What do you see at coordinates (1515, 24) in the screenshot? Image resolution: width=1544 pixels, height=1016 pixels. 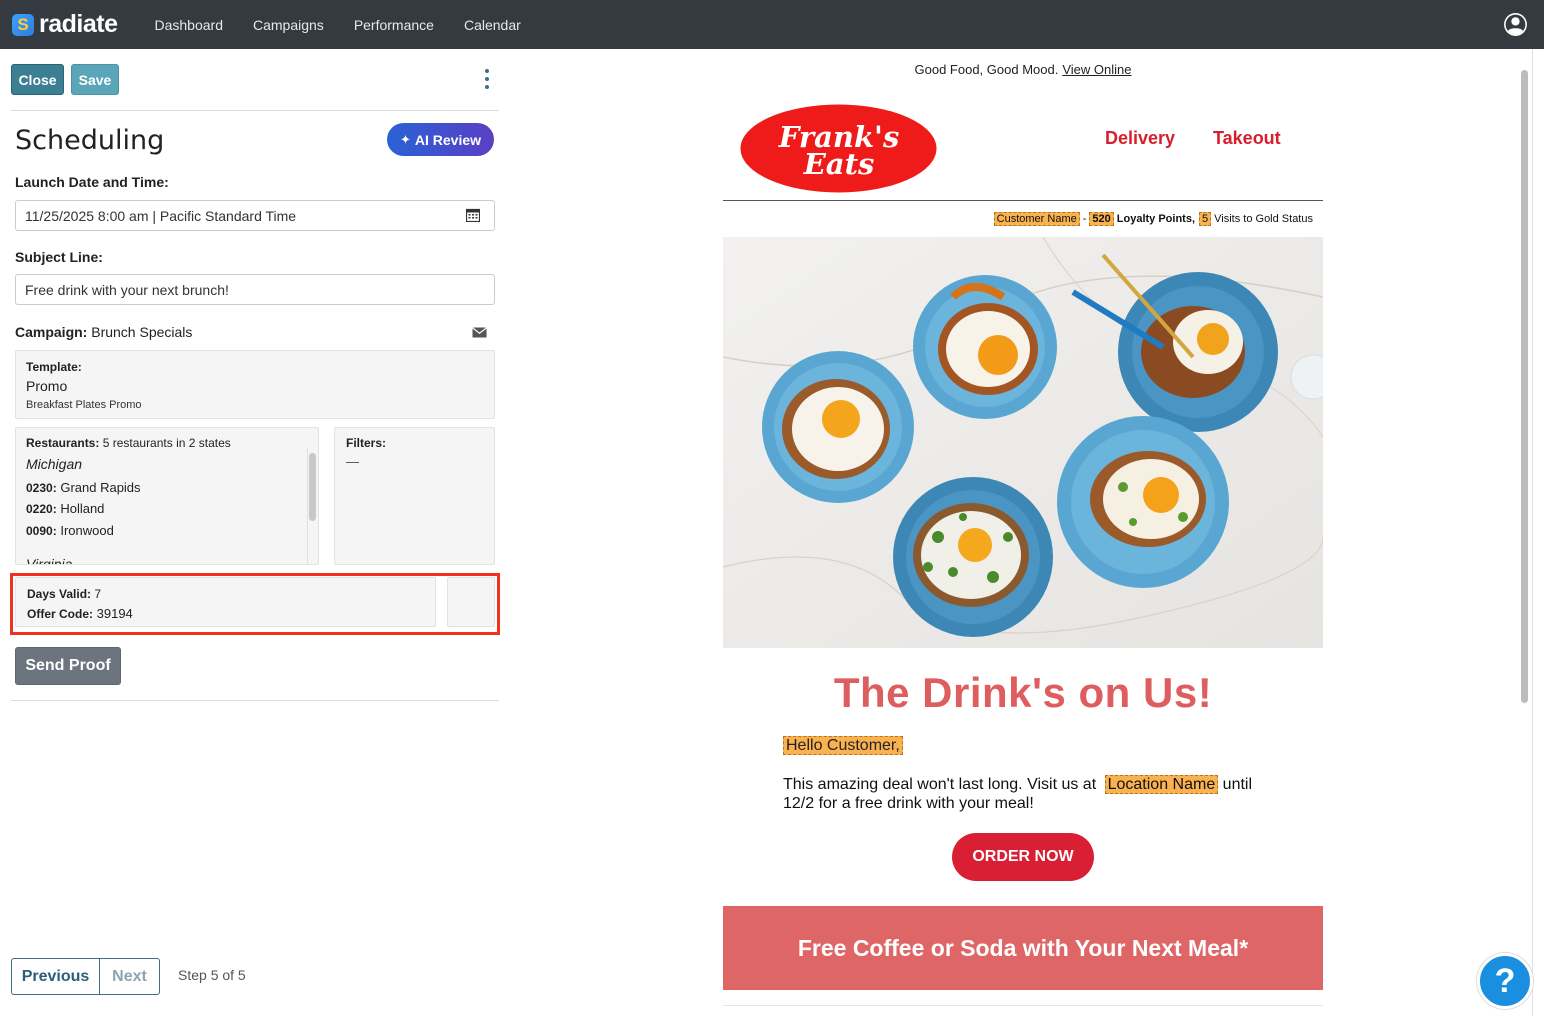 I see `user-avatar-icon` at bounding box center [1515, 24].